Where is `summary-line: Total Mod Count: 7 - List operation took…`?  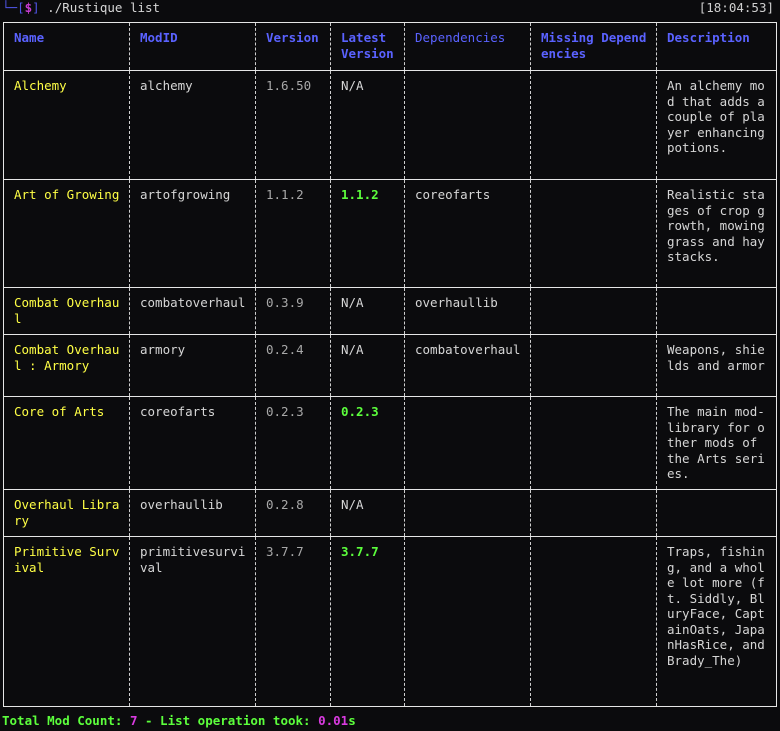 summary-line: Total Mod Count: 7 - List operation took… is located at coordinates (179, 721).